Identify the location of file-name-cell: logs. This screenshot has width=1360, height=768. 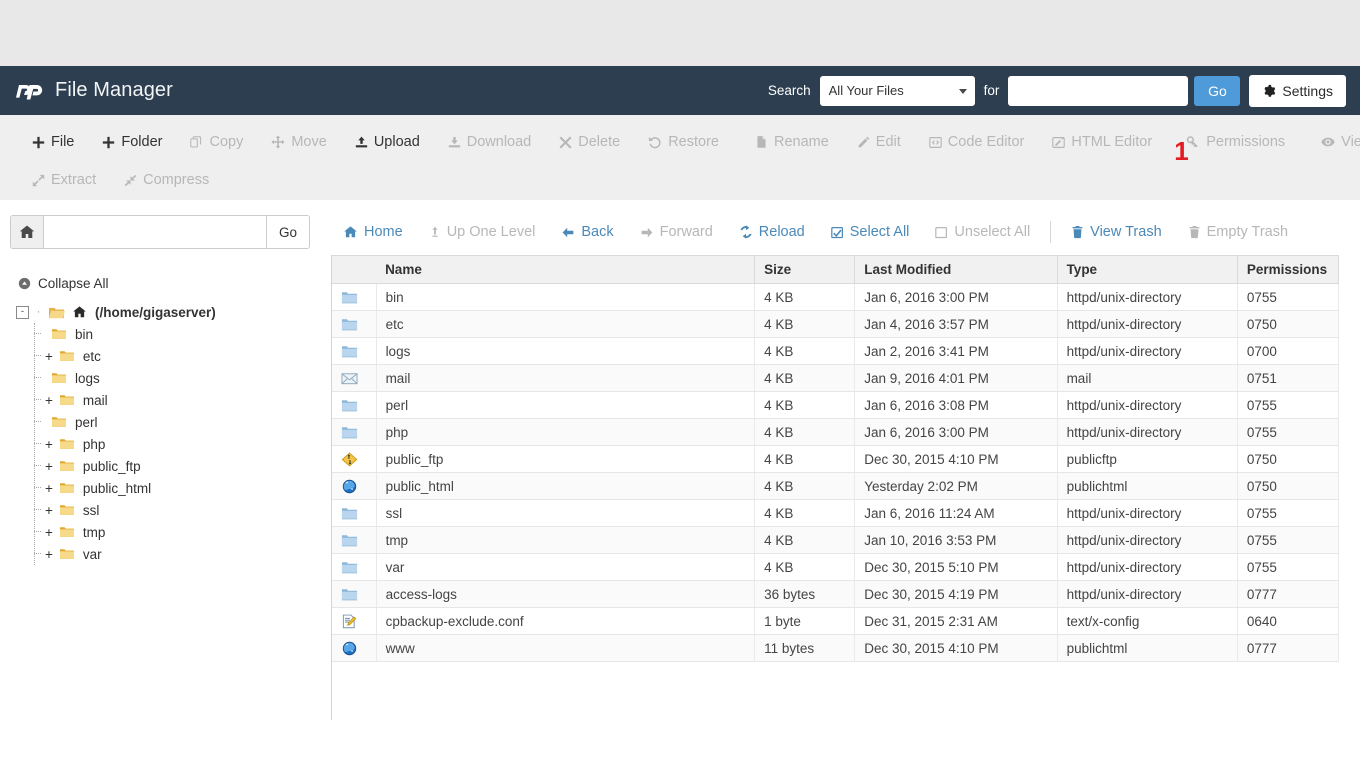
(566, 351).